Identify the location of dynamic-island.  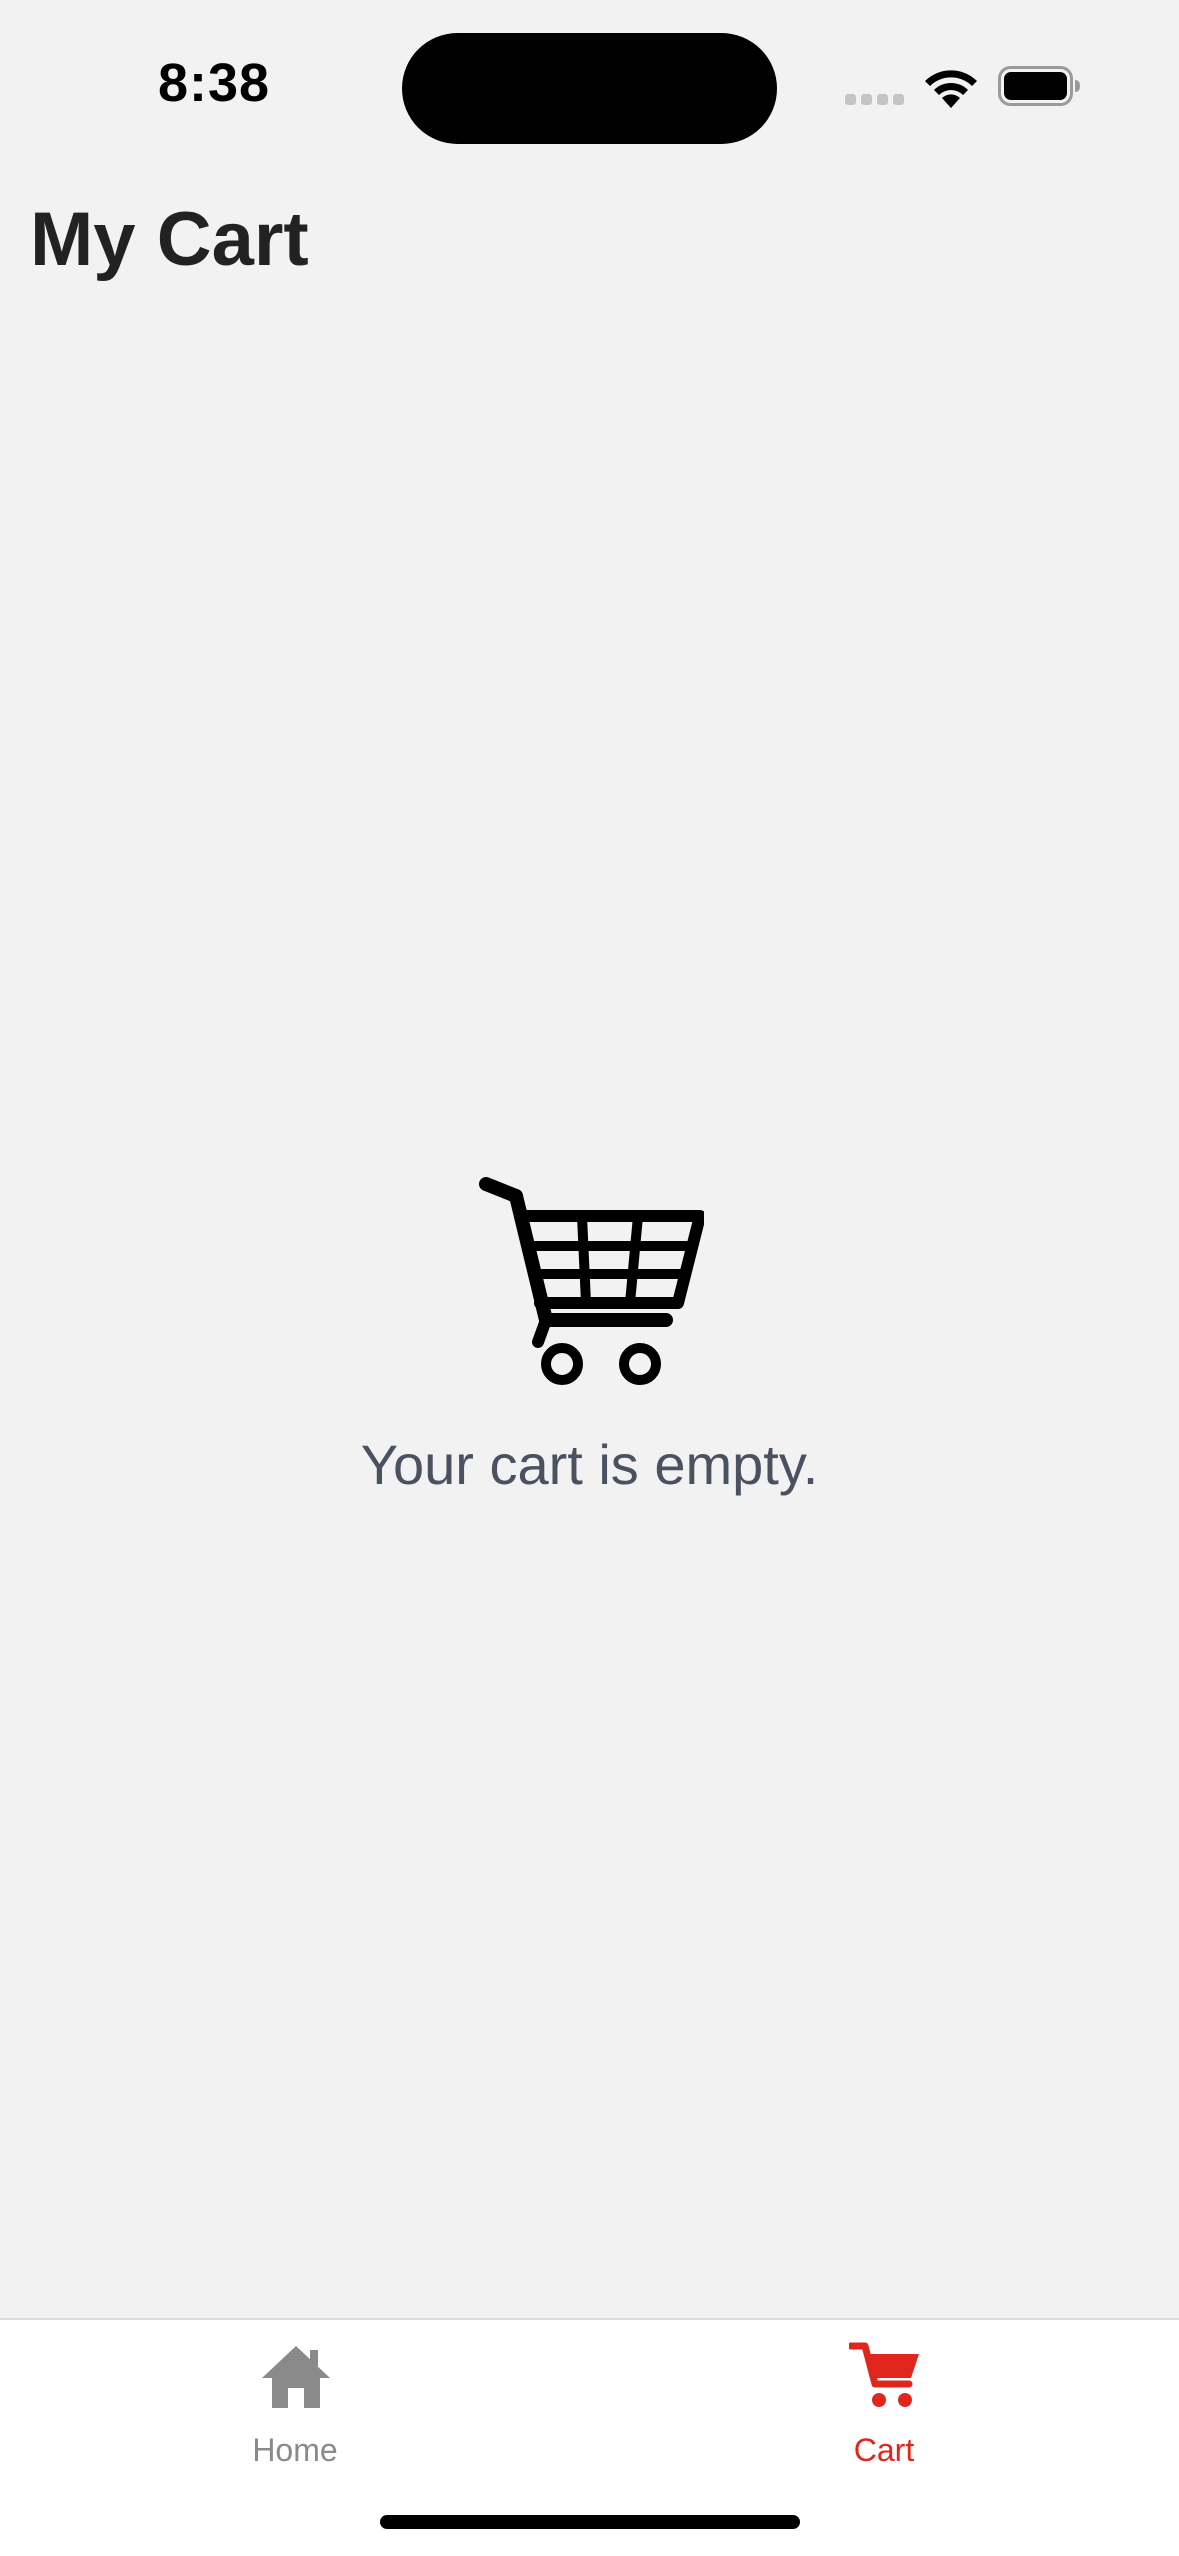
(589, 88).